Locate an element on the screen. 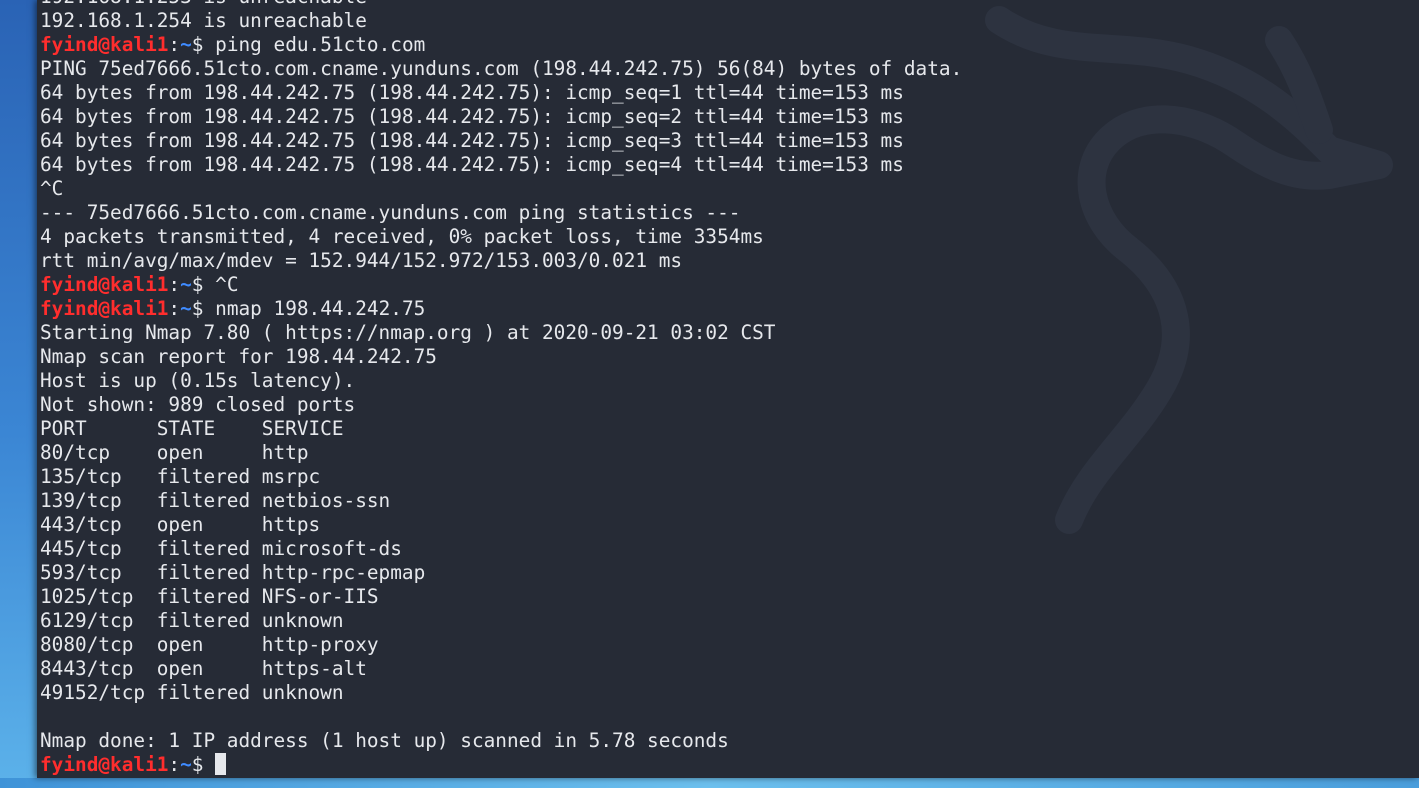 This screenshot has height=788, width=1419. prompt-line: fyind@kali1:~$ ping edu.51cto.com is located at coordinates (501, 45).